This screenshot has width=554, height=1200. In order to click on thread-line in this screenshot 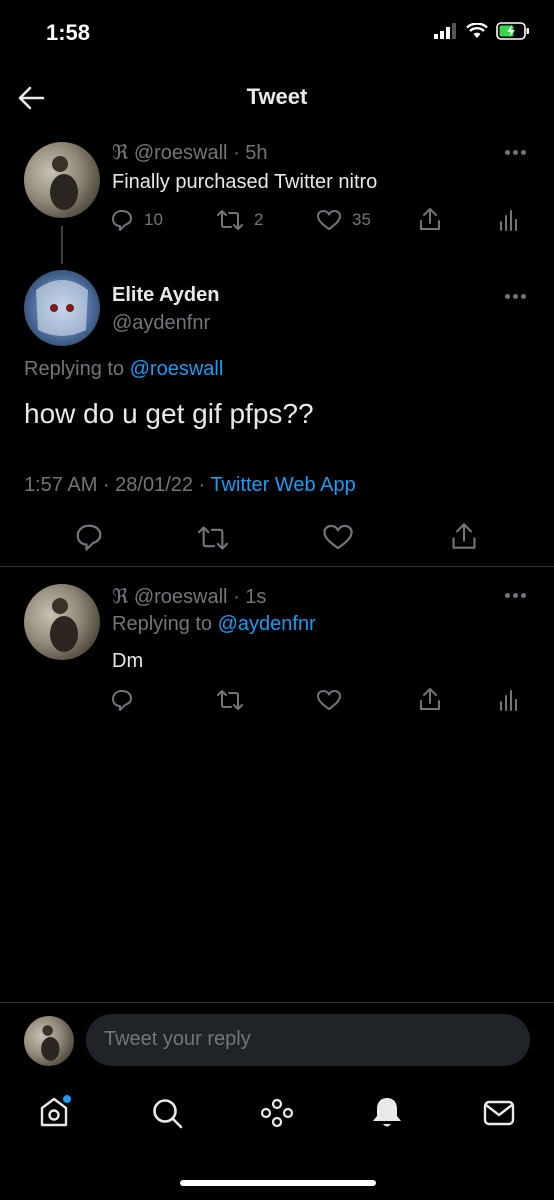, I will do `click(62, 245)`.